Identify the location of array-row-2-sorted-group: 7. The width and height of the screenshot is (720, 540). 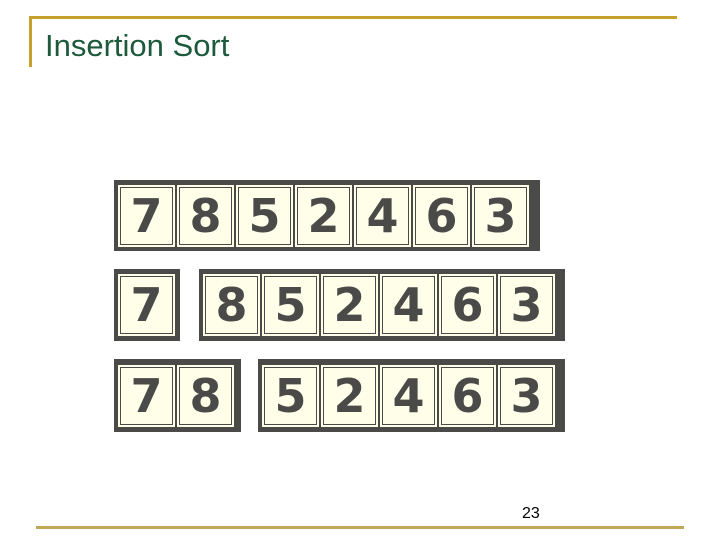
(147, 305).